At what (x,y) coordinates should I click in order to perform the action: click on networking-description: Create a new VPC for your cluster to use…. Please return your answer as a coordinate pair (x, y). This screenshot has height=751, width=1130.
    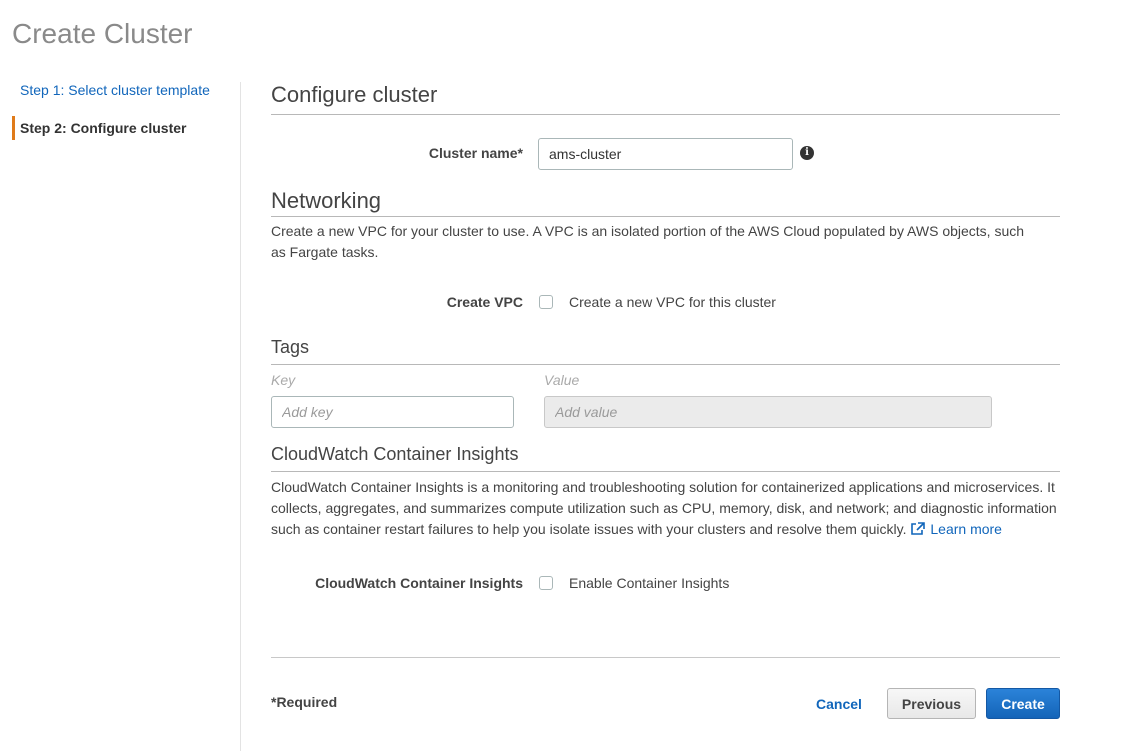
    Looking at the image, I should click on (648, 241).